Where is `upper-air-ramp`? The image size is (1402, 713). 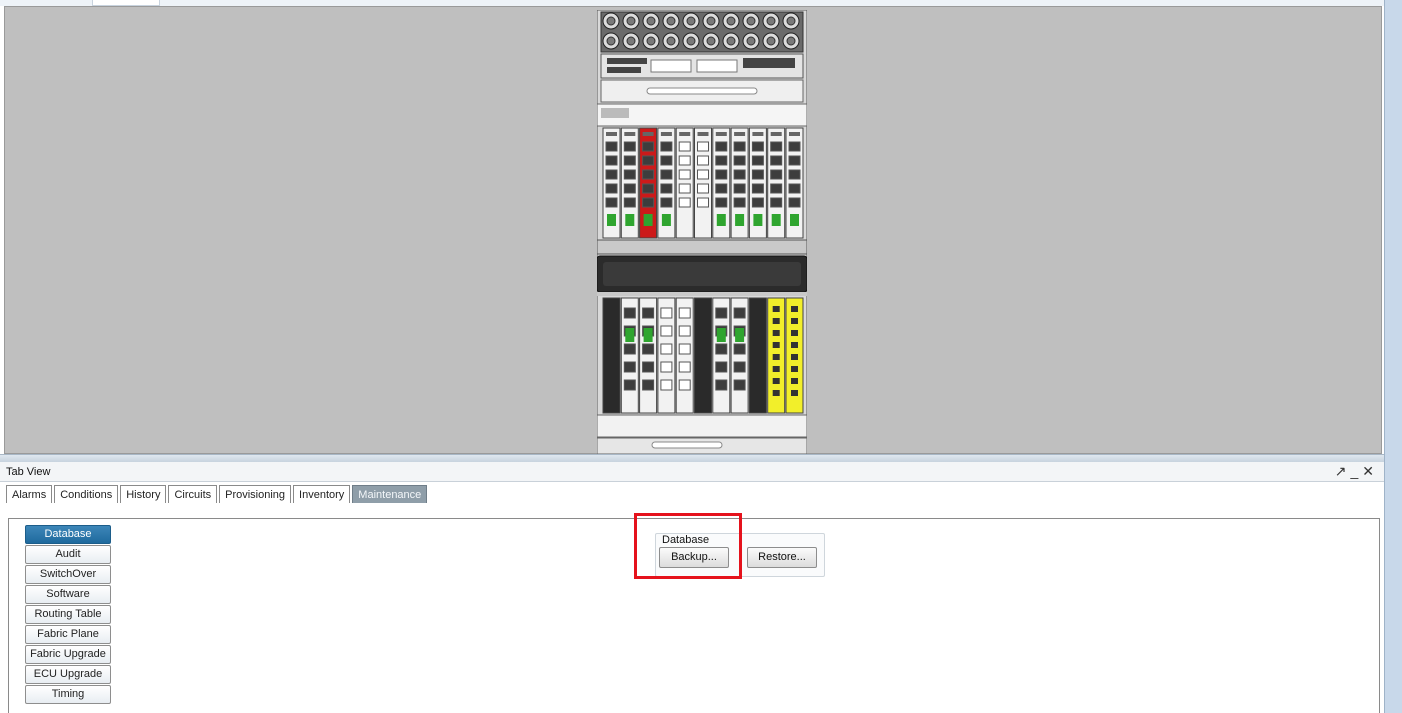
upper-air-ramp is located at coordinates (702, 91).